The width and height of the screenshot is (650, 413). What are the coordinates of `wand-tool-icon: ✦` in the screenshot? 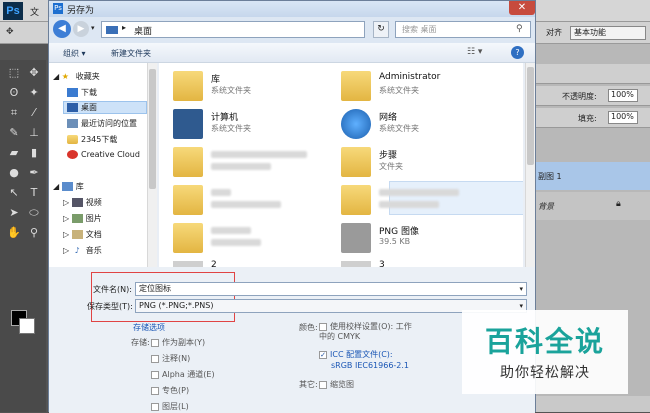 It's located at (34, 93).